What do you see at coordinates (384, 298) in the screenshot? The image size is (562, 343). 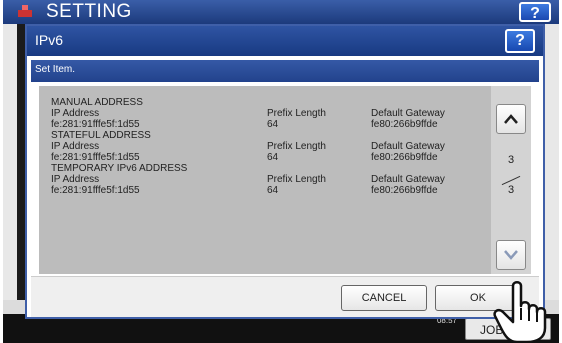 I see `cancel-button: CANCEL` at bounding box center [384, 298].